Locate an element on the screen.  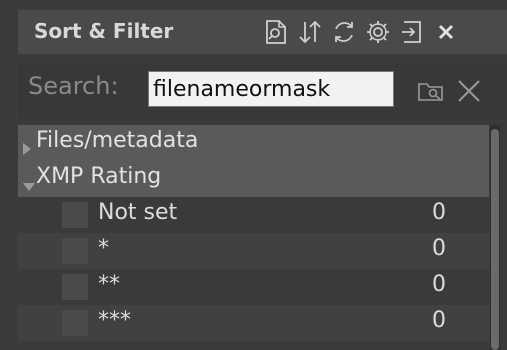
panel-header: Sort & Filter is located at coordinates (262, 32).